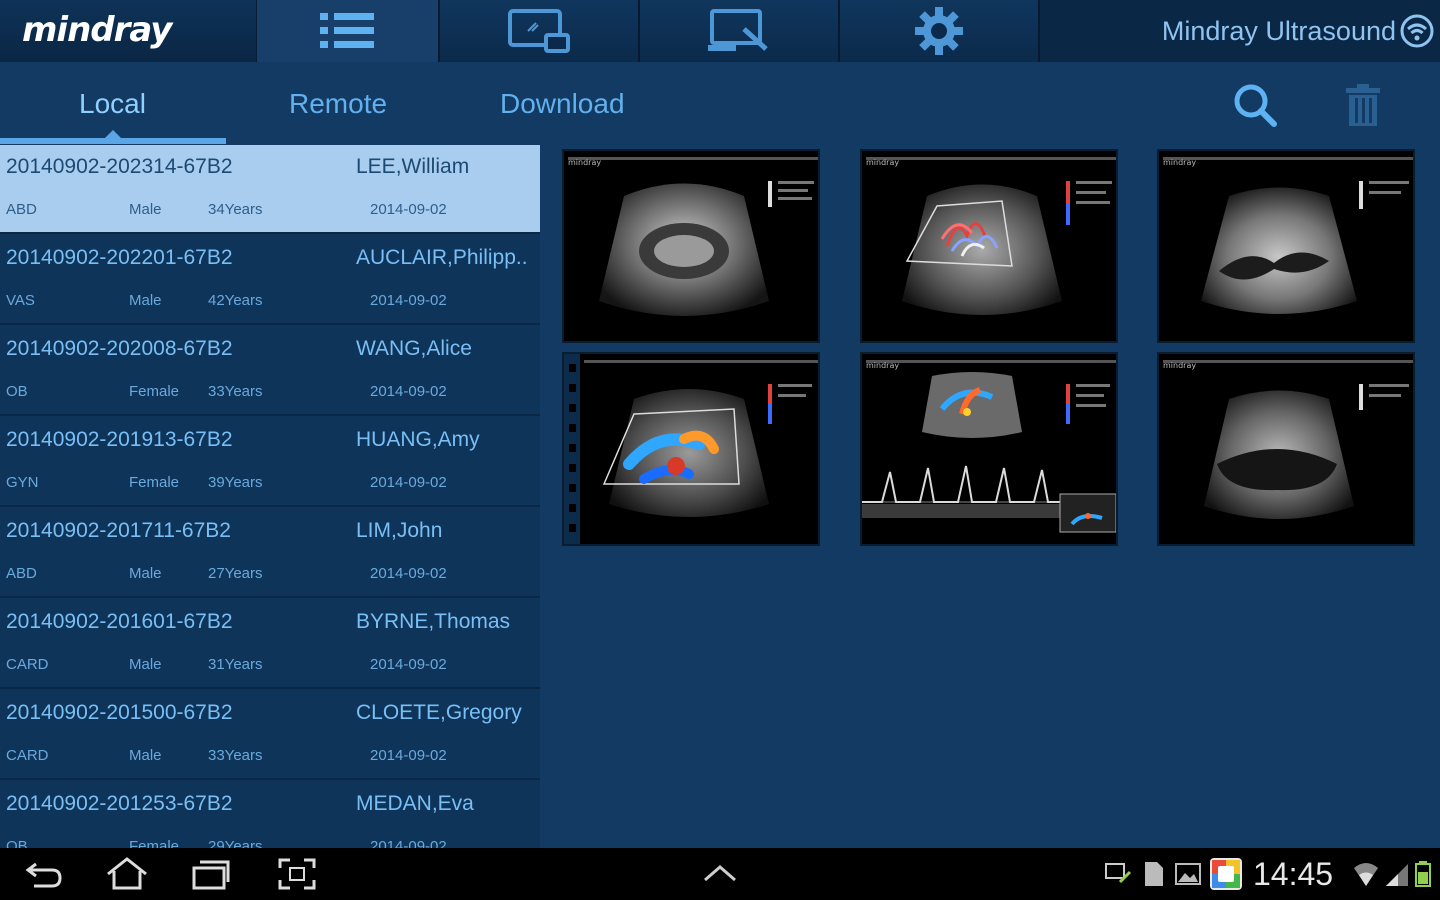  I want to click on recent-apps-icon, so click(211, 874).